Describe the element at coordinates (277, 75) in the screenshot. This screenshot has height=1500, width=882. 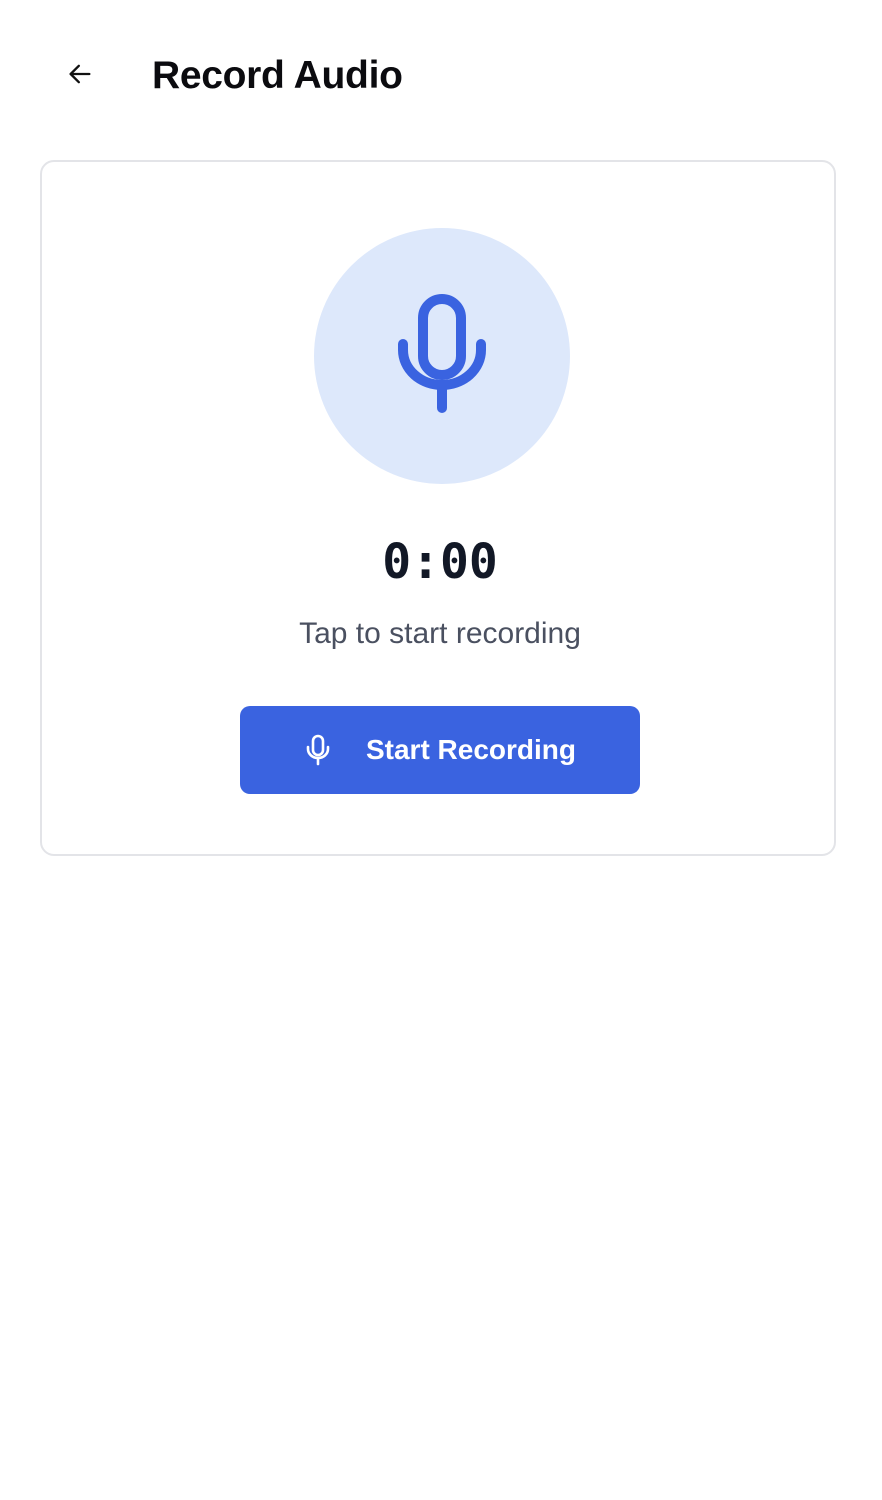
I see `page-title: Record Audio` at that location.